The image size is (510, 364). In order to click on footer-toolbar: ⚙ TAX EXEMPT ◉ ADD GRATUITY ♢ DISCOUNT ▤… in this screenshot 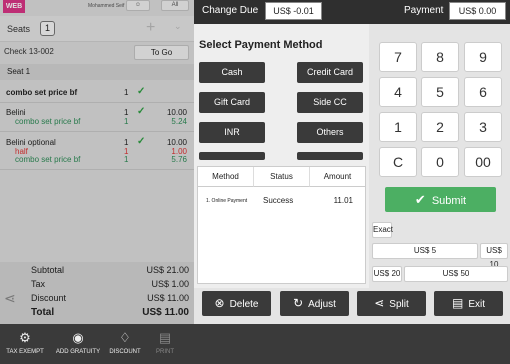, I will do `click(255, 344)`.